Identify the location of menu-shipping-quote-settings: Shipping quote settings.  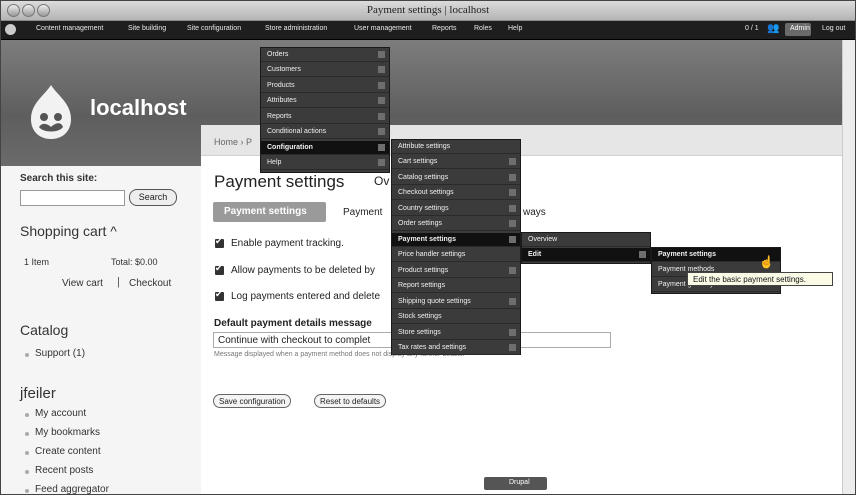
(456, 302).